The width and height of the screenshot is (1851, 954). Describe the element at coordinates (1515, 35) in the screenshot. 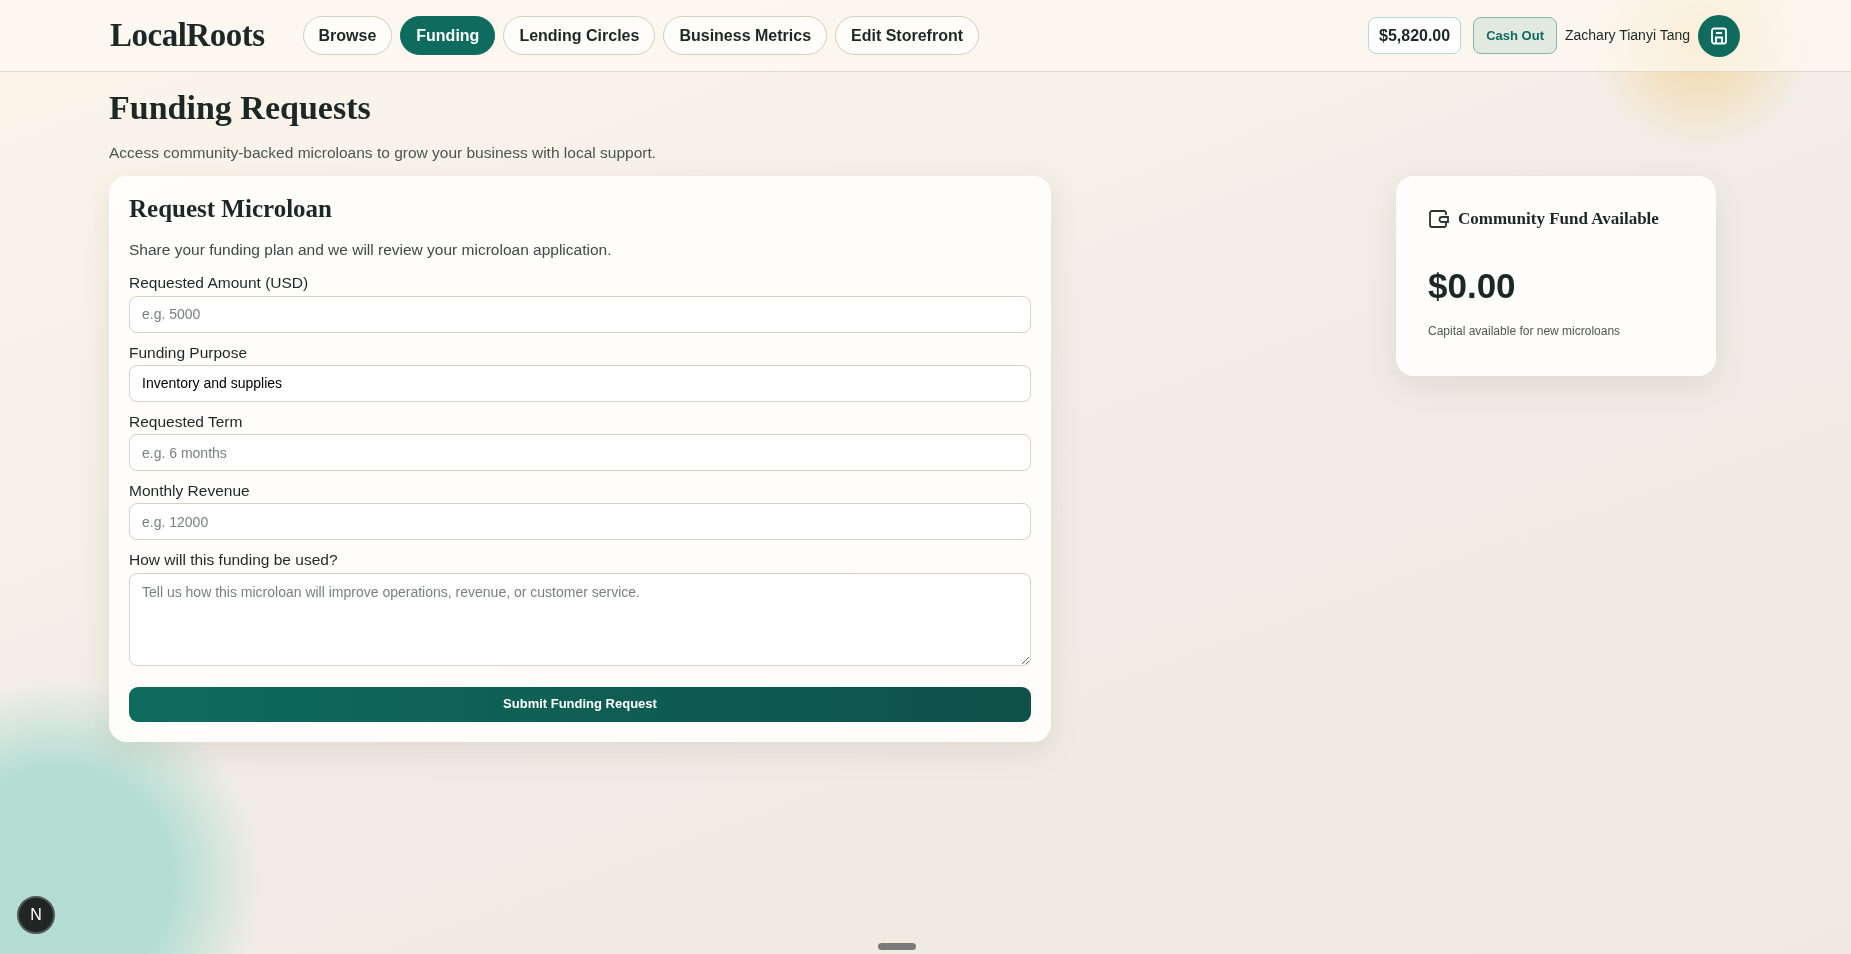

I see `cash-out-button: Cash Out` at that location.